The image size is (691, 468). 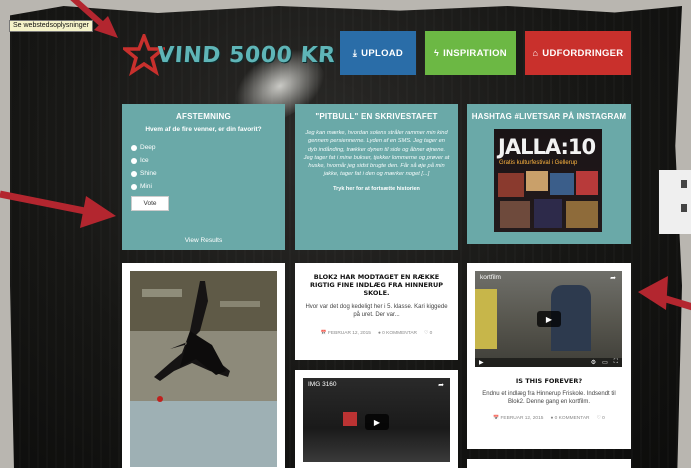 I want to click on logo-text: VIND 5000 KR, so click(x=246, y=55).